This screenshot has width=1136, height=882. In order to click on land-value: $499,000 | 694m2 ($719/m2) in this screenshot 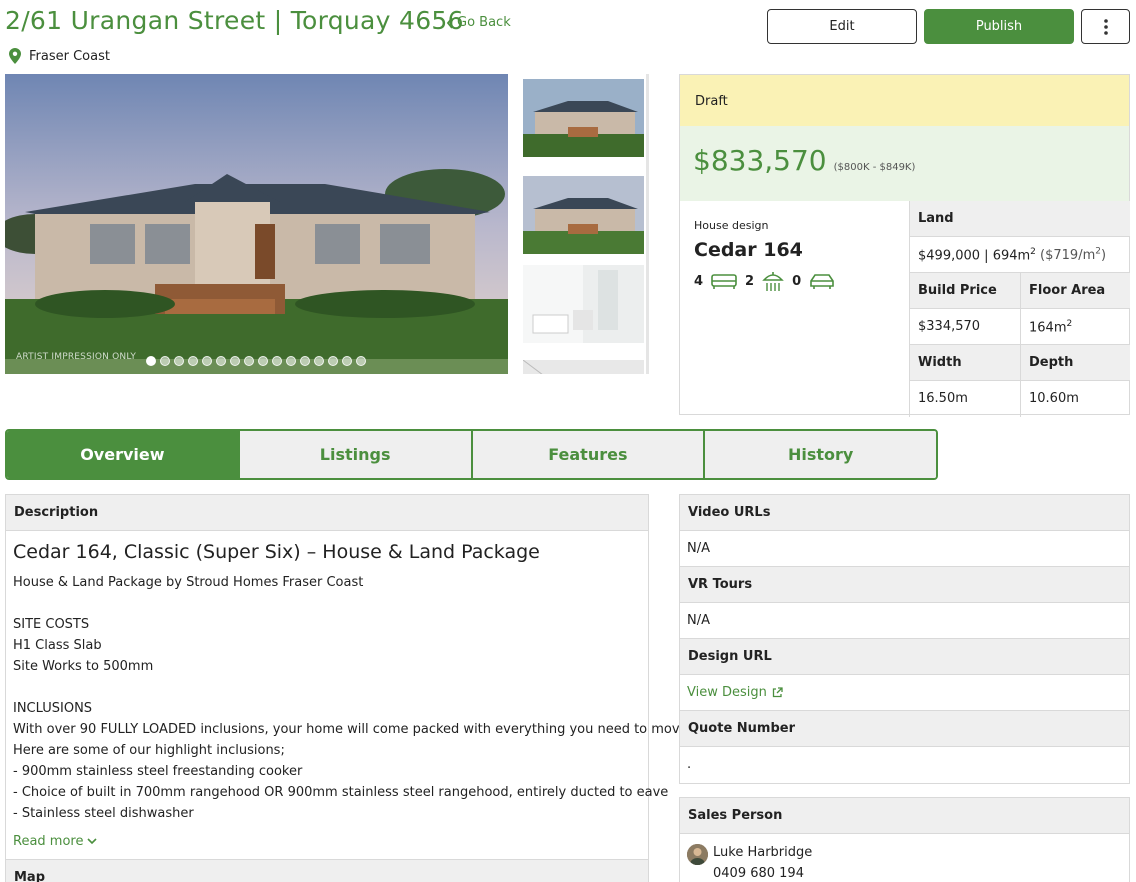, I will do `click(1020, 255)`.